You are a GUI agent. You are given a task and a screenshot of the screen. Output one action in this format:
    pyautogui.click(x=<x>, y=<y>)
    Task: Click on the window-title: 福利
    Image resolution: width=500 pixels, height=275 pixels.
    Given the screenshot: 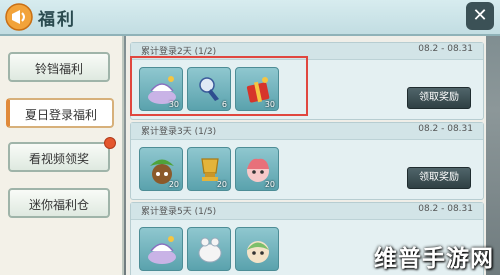 What is the action you would take?
    pyautogui.click(x=57, y=20)
    